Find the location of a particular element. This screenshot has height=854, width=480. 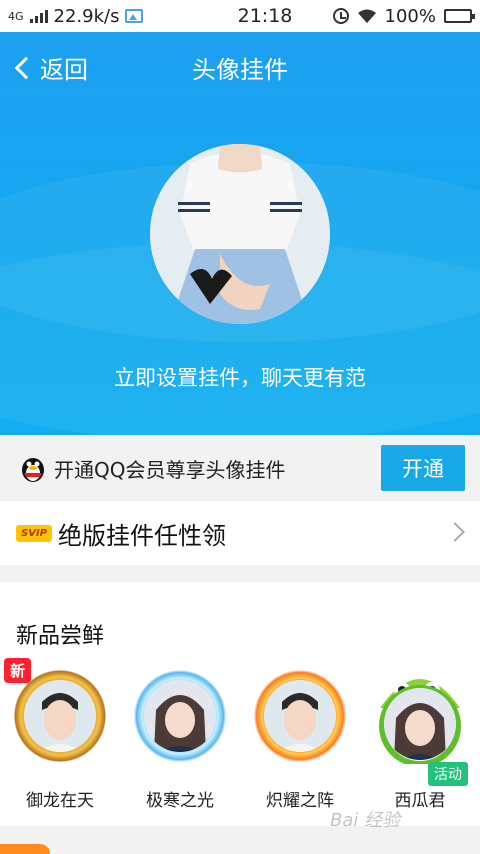

banner-tagline: 立即设置挂件，聊天更有范 is located at coordinates (240, 378).